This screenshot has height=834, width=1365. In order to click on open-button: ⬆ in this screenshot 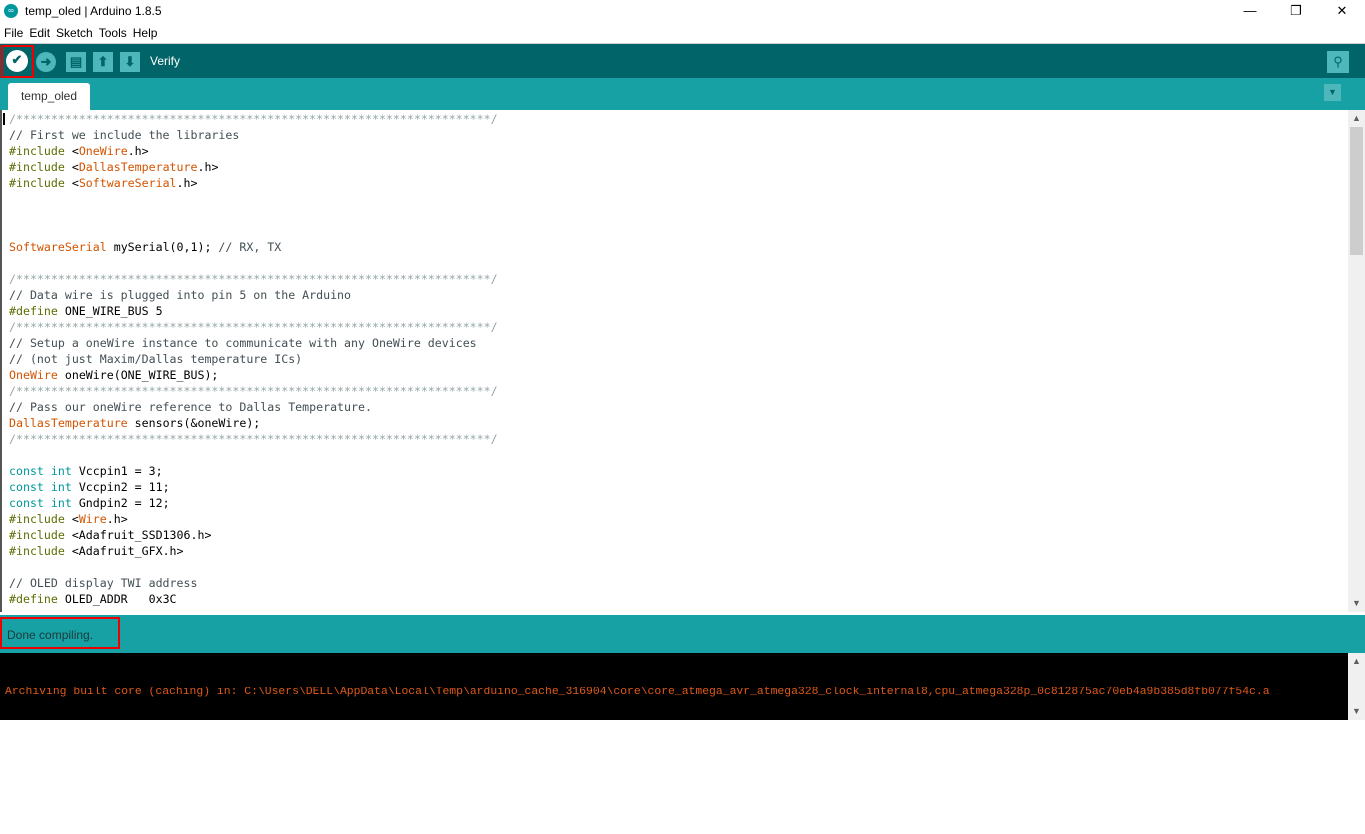, I will do `click(103, 62)`.